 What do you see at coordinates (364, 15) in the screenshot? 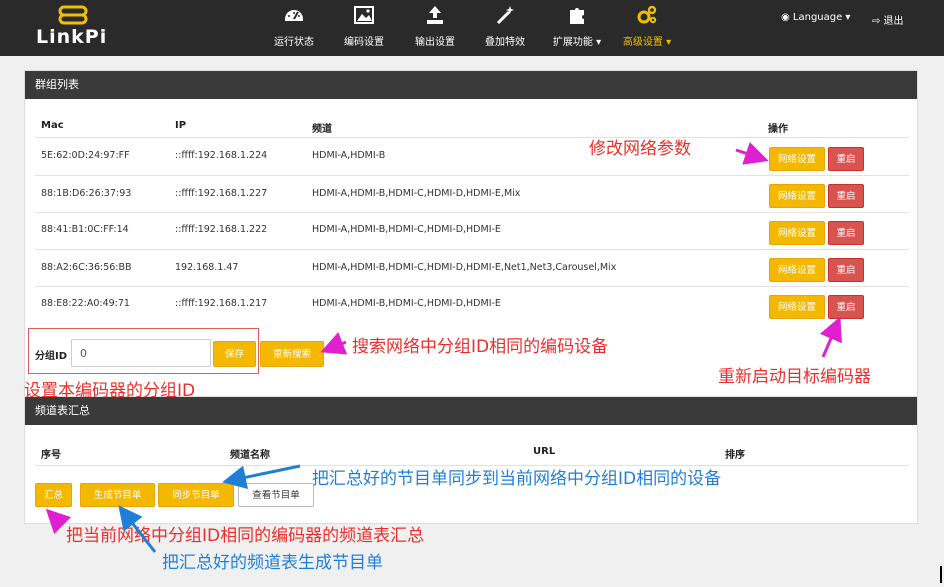
I see `image-icon` at bounding box center [364, 15].